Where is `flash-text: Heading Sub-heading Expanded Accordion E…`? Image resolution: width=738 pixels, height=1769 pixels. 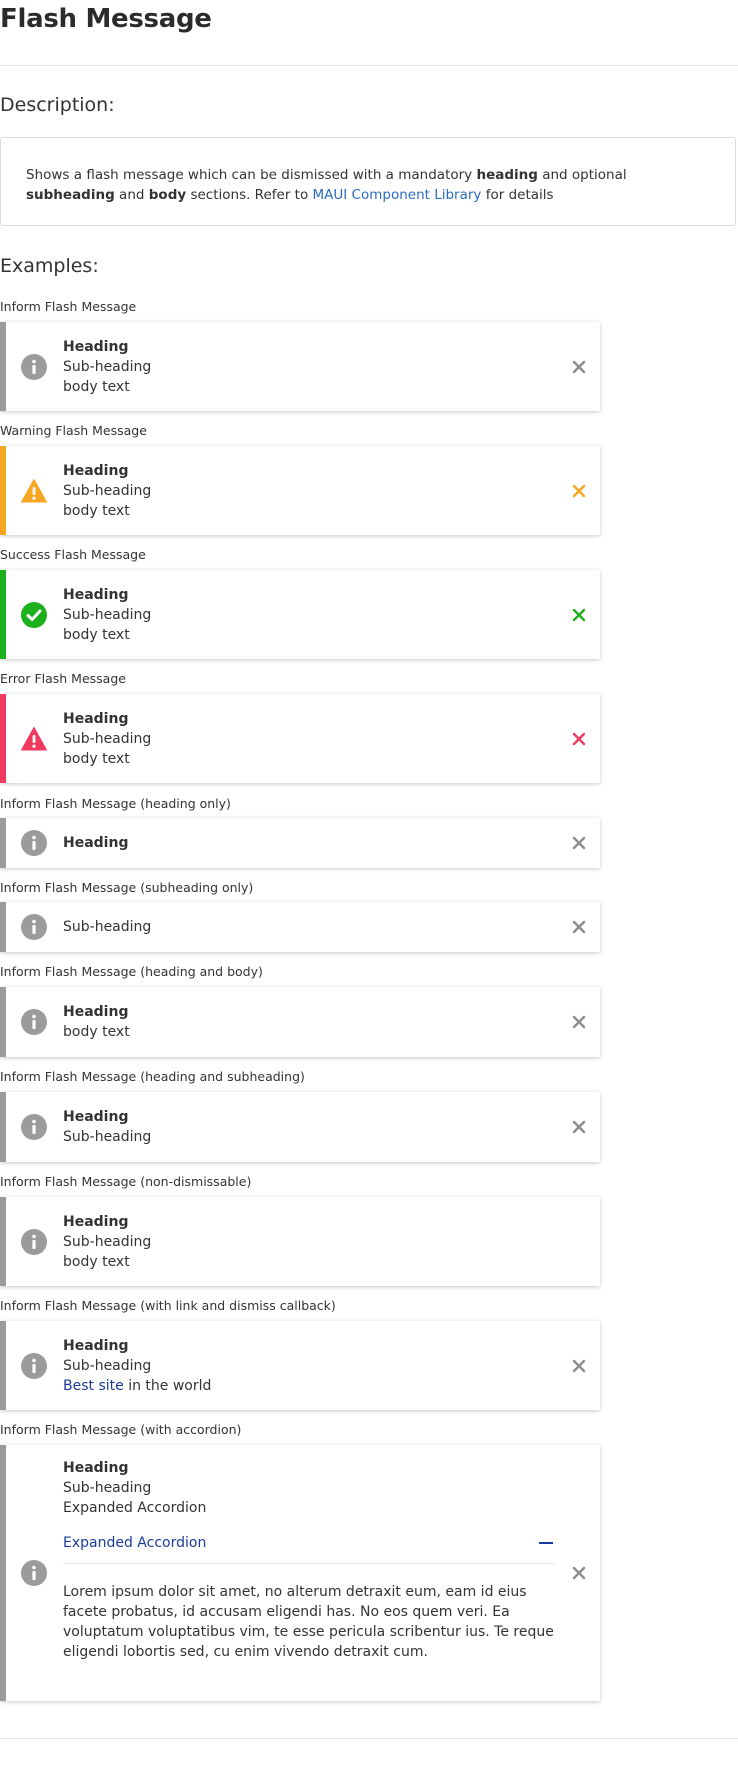
flash-text: Heading Sub-heading Expanded Accordion E… is located at coordinates (309, 1573).